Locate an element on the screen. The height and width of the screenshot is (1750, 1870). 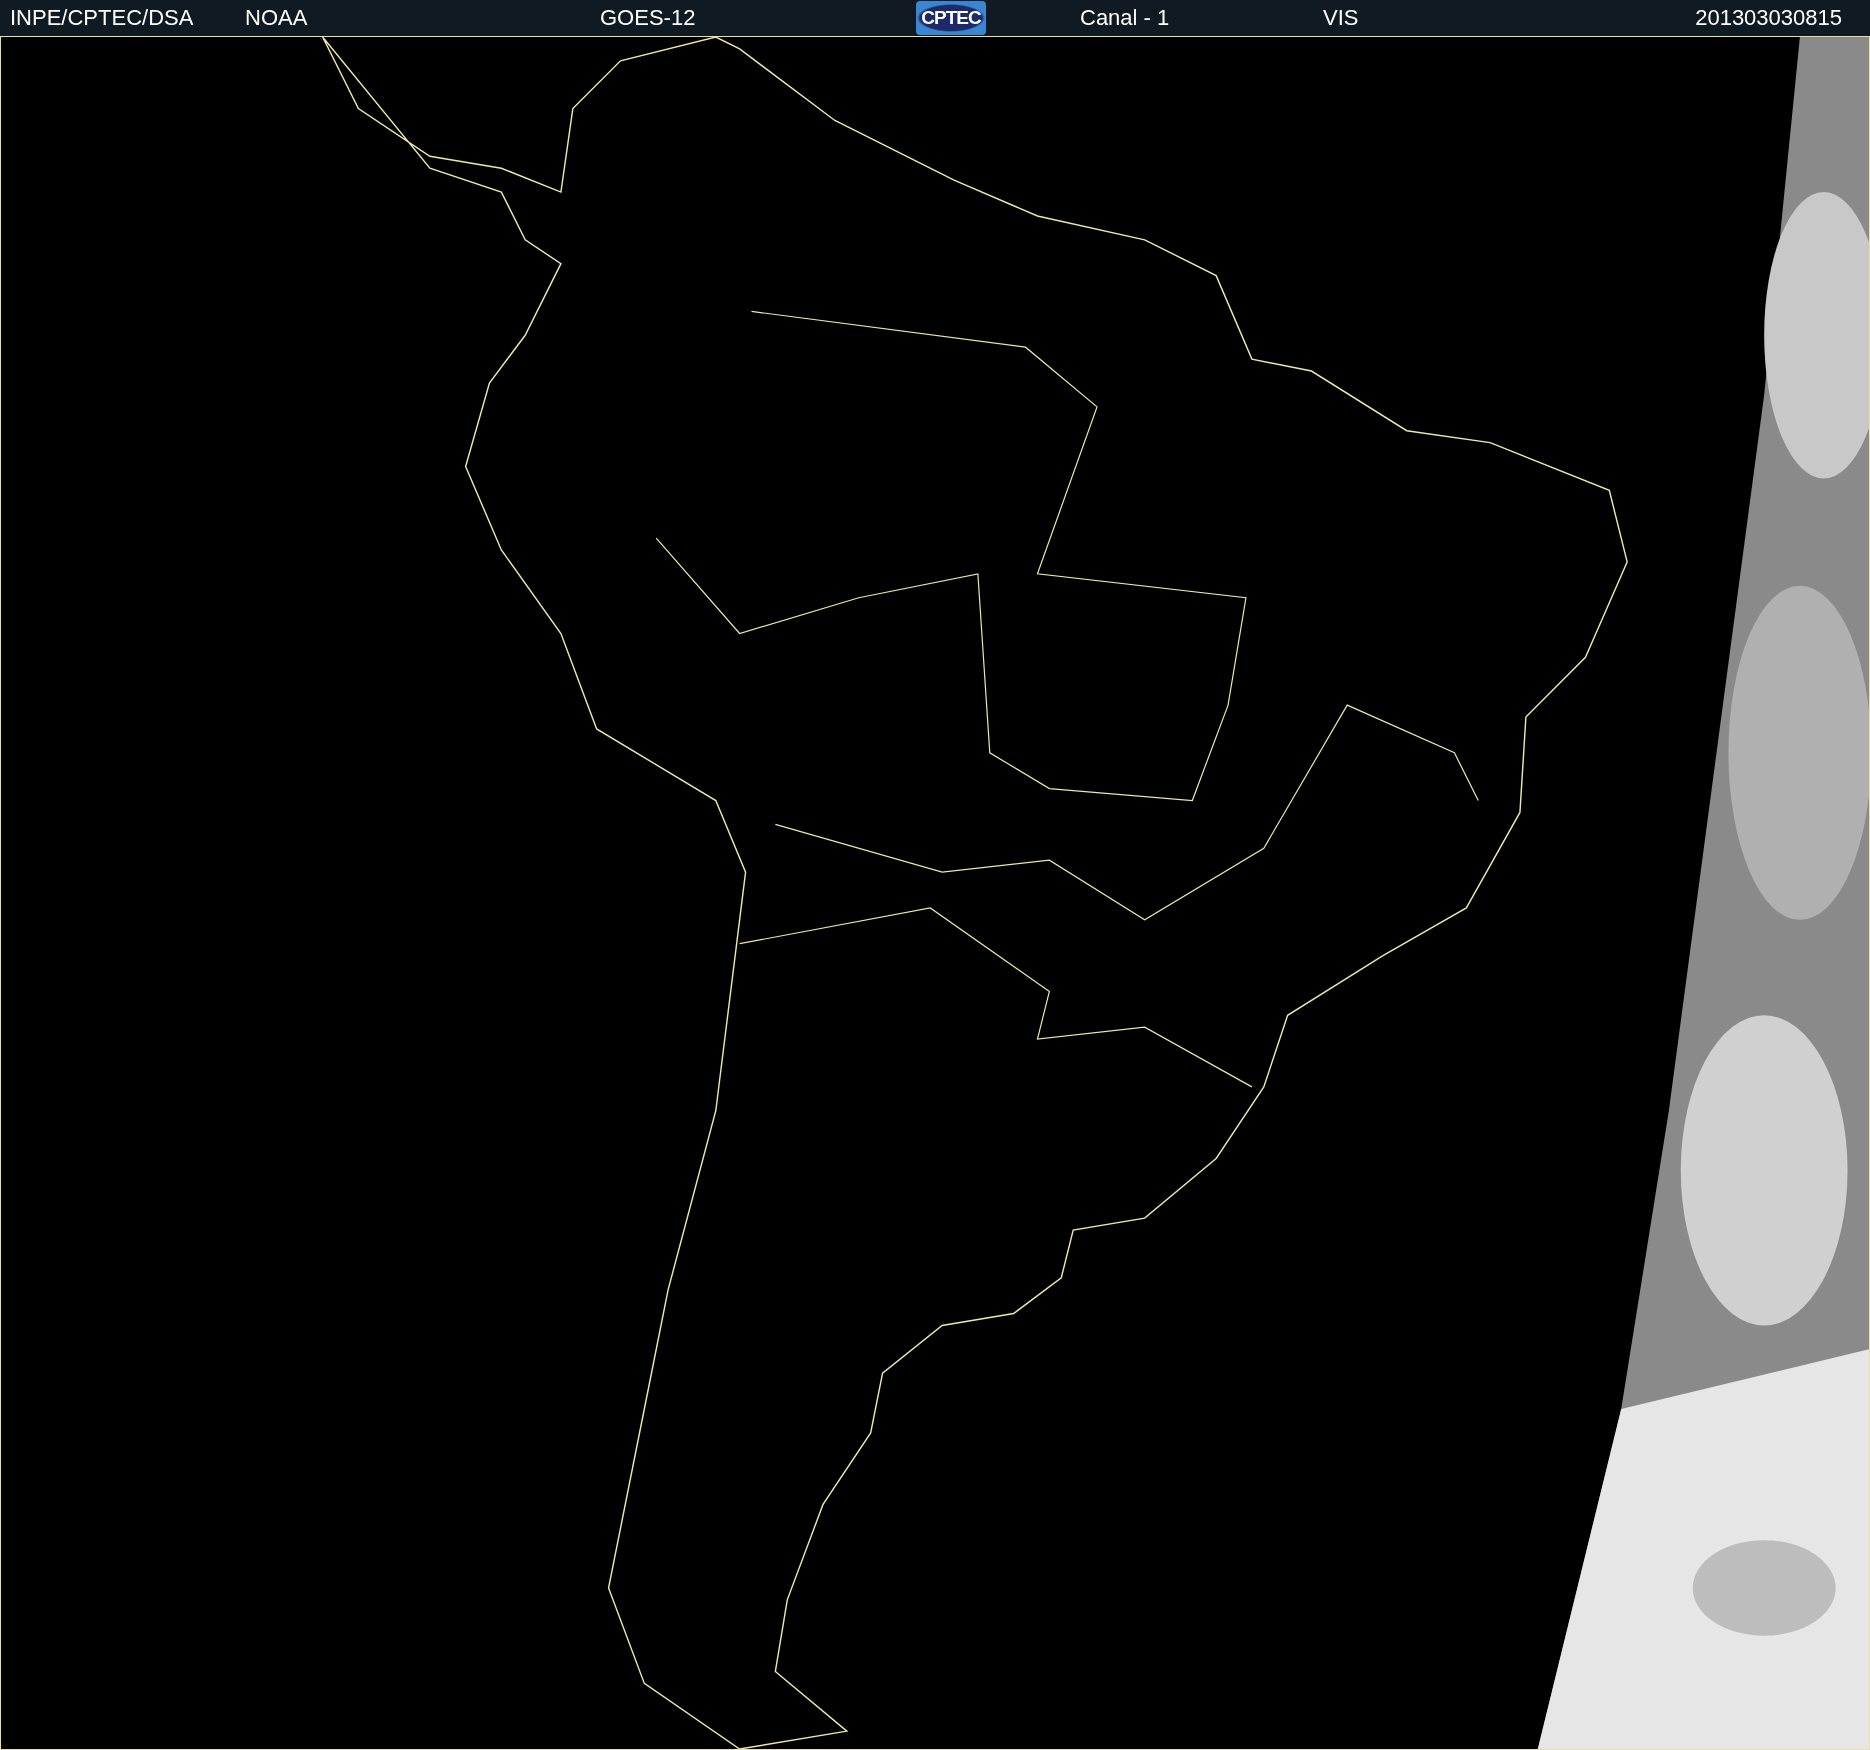
band-label: VIS is located at coordinates (1341, 18).